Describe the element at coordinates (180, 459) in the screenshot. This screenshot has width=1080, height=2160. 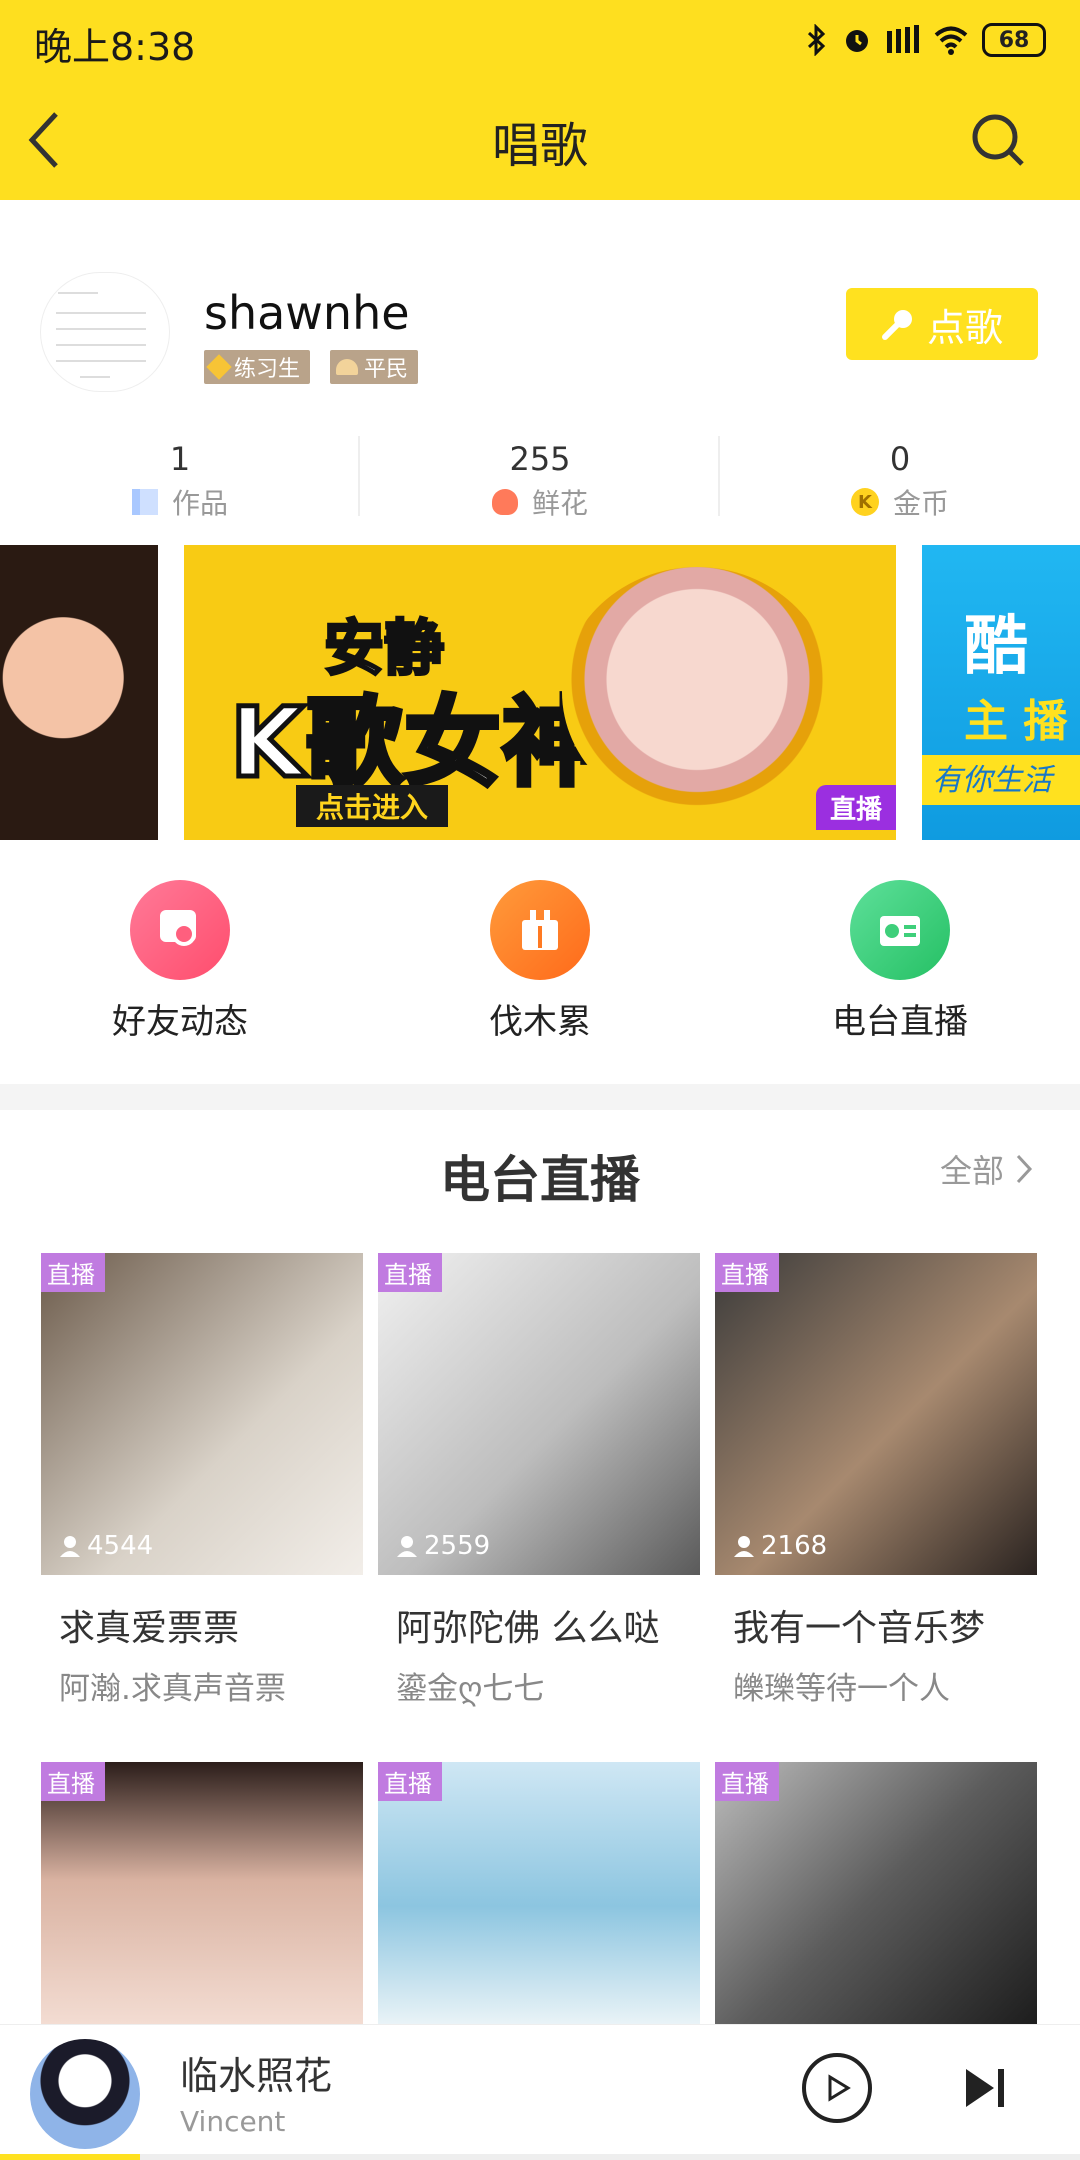
I see `stat-works-value: 1` at that location.